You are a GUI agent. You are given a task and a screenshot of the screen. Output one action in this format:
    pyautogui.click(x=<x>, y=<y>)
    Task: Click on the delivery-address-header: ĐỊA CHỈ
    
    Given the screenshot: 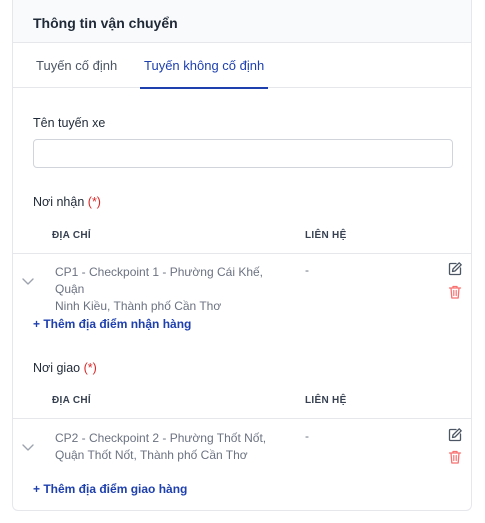 What is the action you would take?
    pyautogui.click(x=71, y=400)
    